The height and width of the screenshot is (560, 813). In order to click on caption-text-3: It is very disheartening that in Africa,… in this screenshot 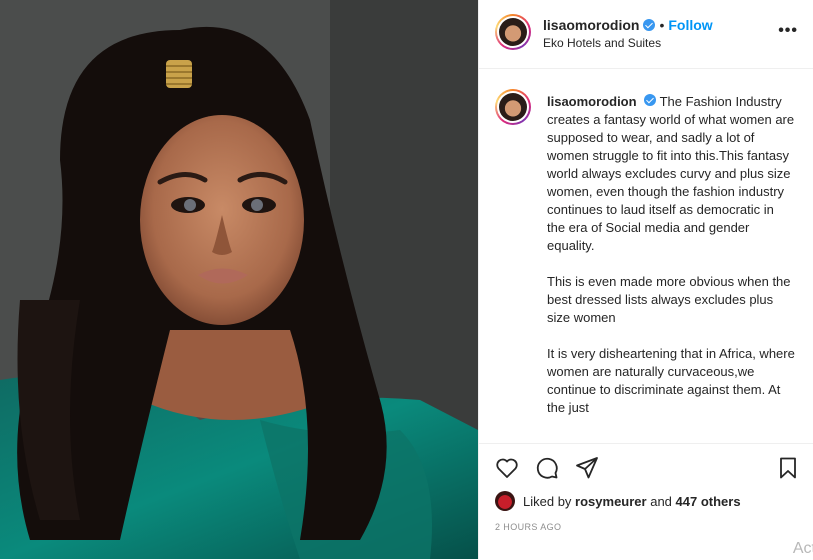, I will do `click(671, 380)`.